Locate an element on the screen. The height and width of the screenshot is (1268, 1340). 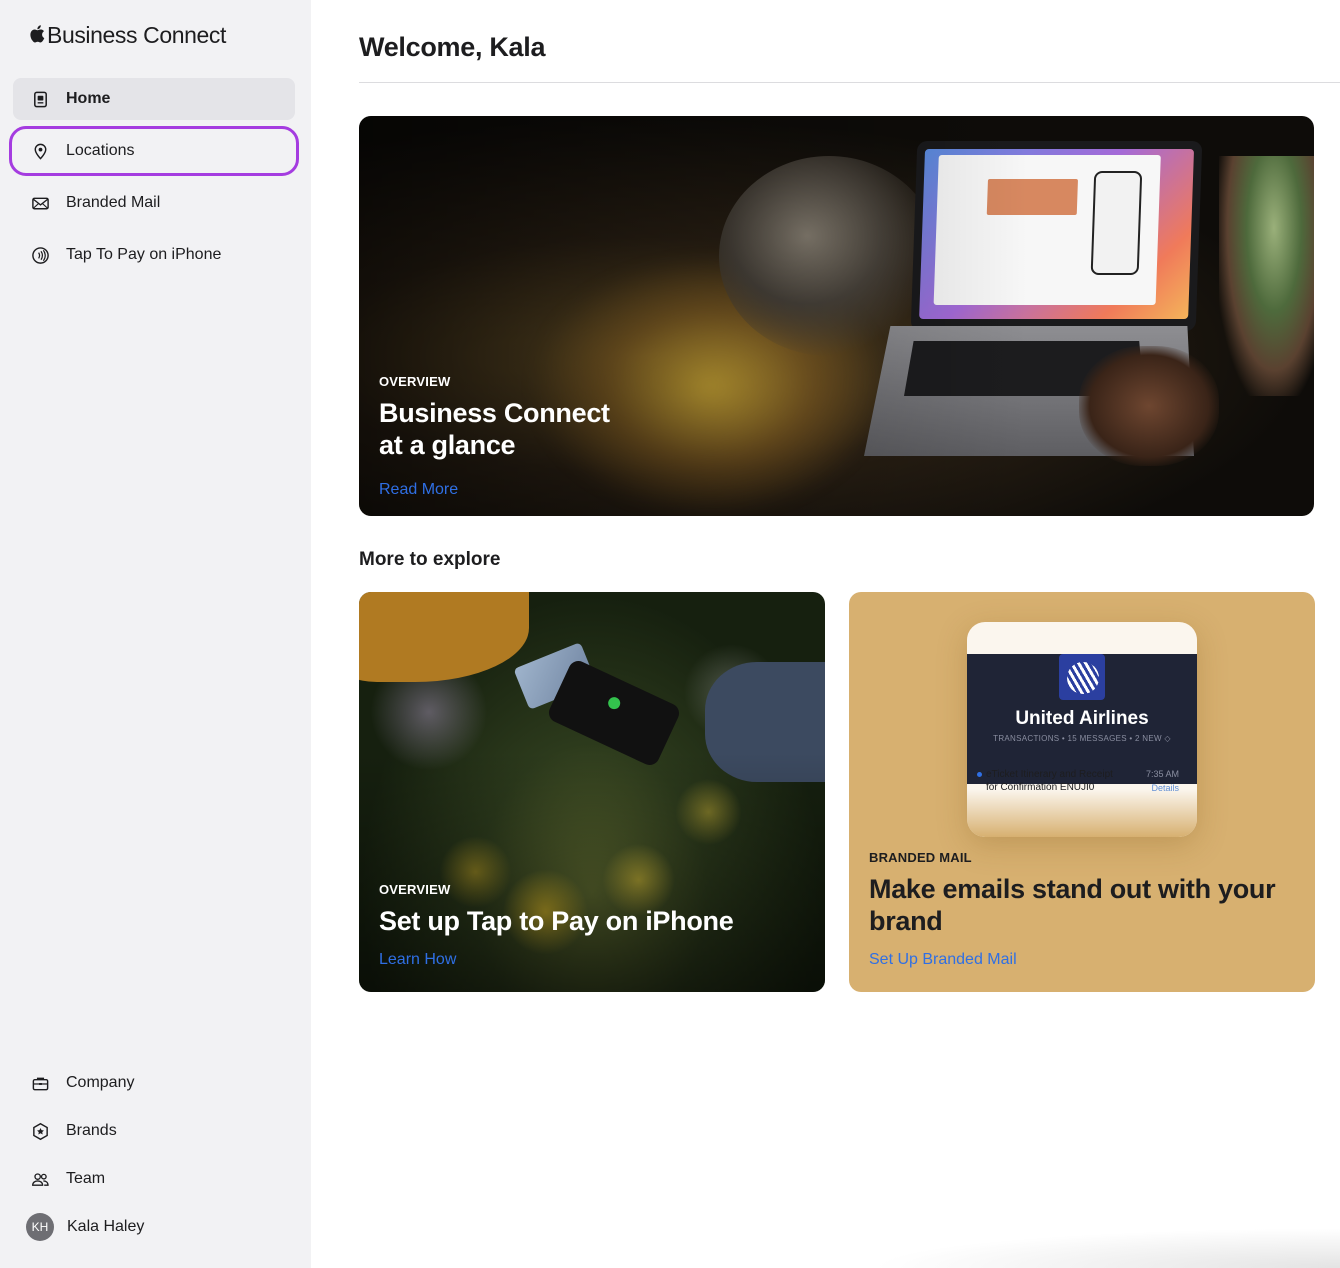
mock-meta: TRANSACTIONS • 15 MESSAGES • 2 NEW ◇ is located at coordinates (1082, 738).